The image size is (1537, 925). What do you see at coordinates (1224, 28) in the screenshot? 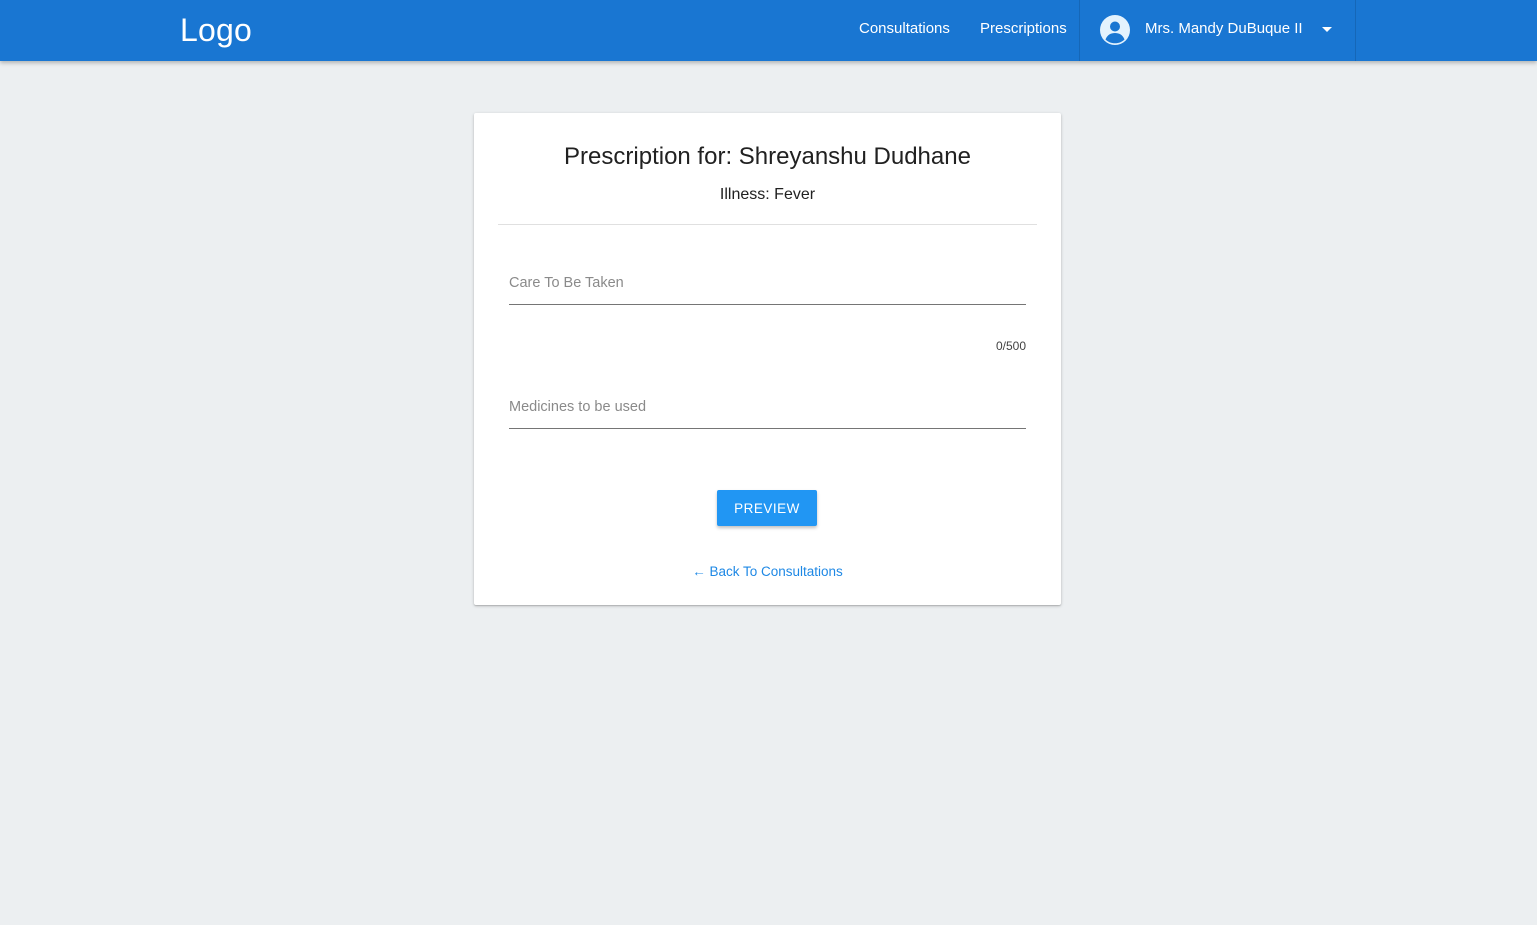
I see `user-name: Mrs. Mandy DuBuque II` at bounding box center [1224, 28].